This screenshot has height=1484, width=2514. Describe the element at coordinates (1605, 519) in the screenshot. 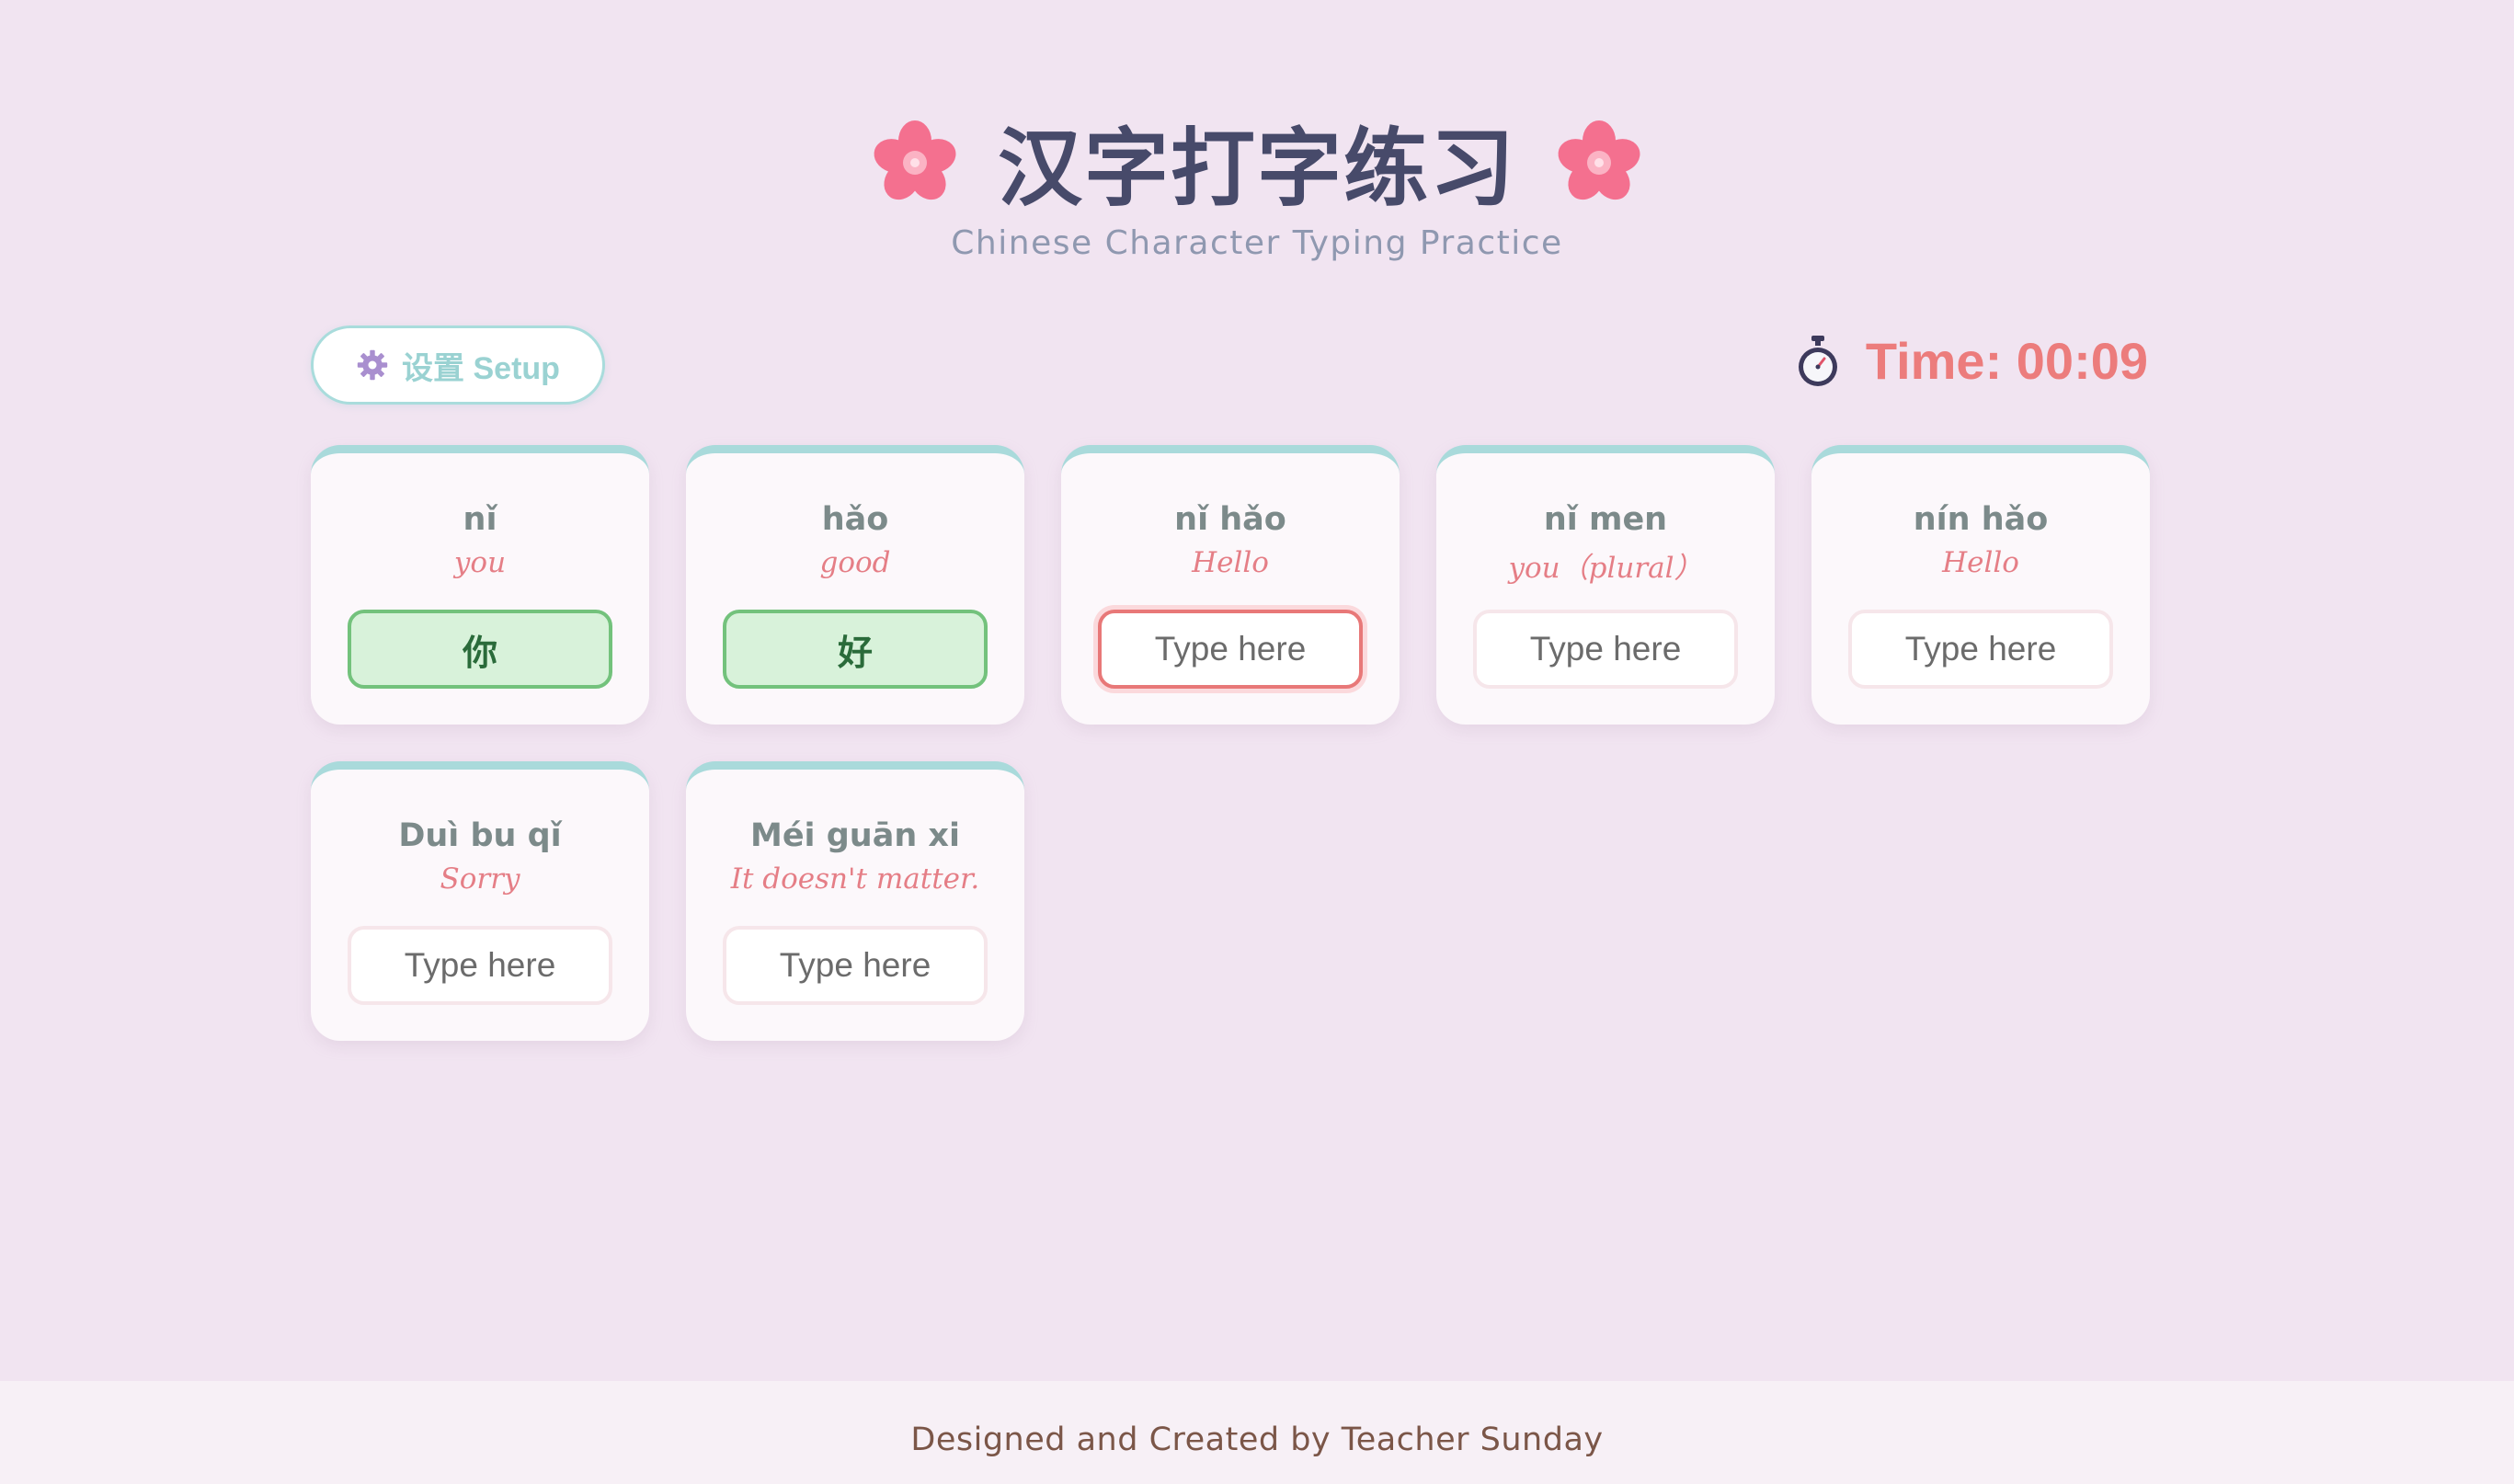

I see `pinyin-label: nǐ men` at that location.